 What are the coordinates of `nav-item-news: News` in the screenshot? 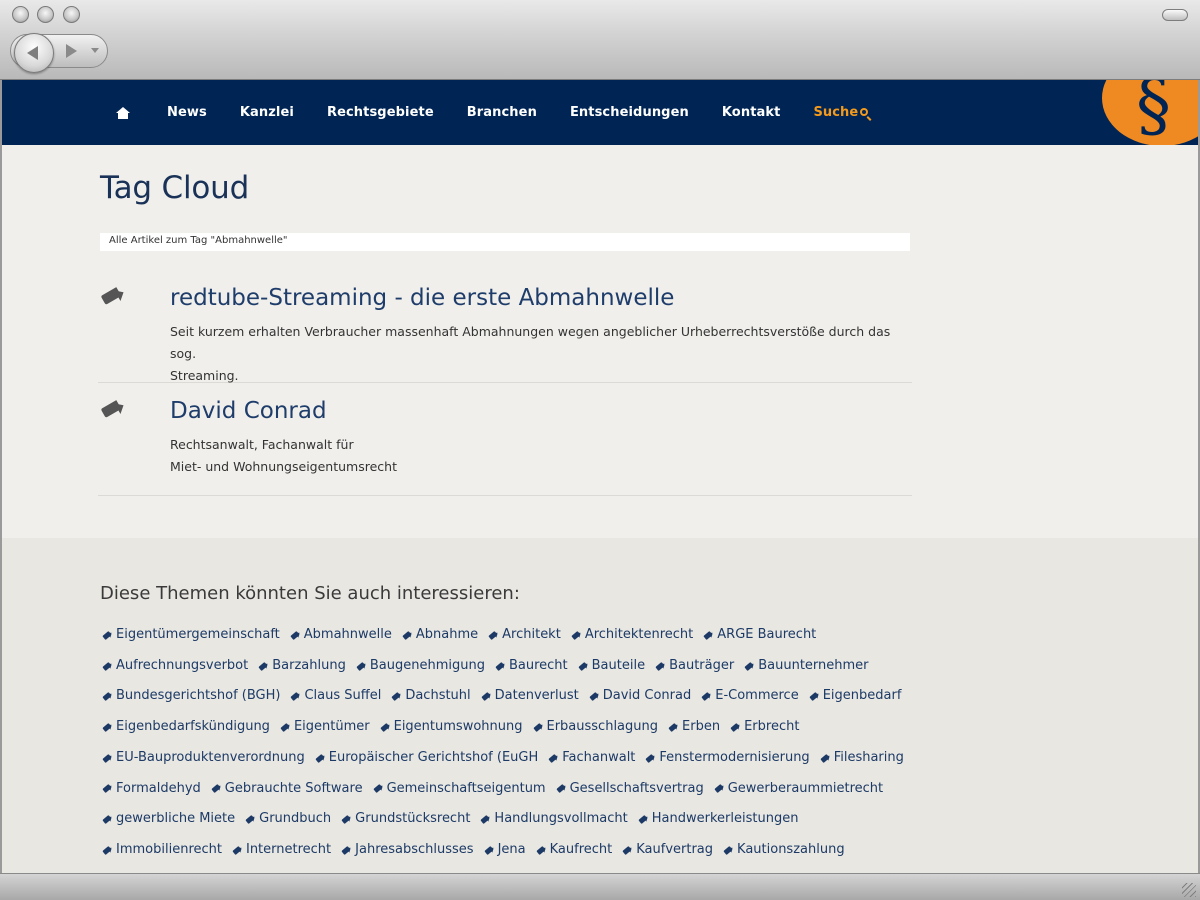 It's located at (187, 112).